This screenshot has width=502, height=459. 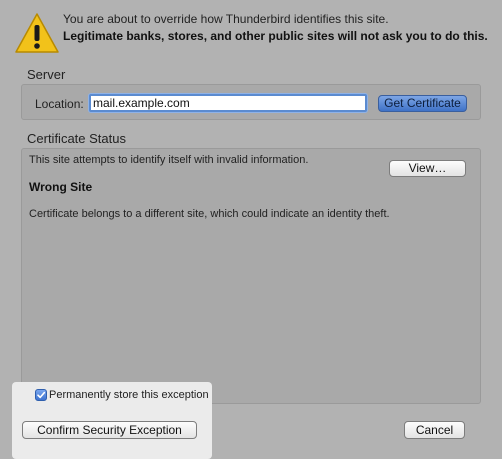 What do you see at coordinates (76, 138) in the screenshot?
I see `certificate-status-title: Certificate Status` at bounding box center [76, 138].